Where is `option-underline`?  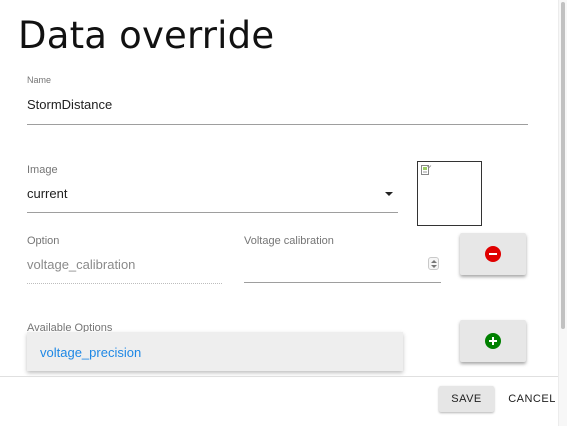 option-underline is located at coordinates (124, 283).